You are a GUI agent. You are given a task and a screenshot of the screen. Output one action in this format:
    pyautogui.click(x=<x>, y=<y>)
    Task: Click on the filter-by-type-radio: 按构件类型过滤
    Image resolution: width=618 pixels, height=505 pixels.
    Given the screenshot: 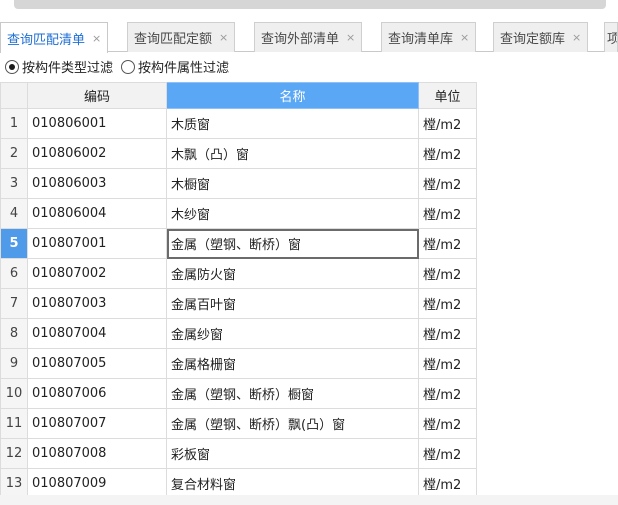 What is the action you would take?
    pyautogui.click(x=59, y=66)
    